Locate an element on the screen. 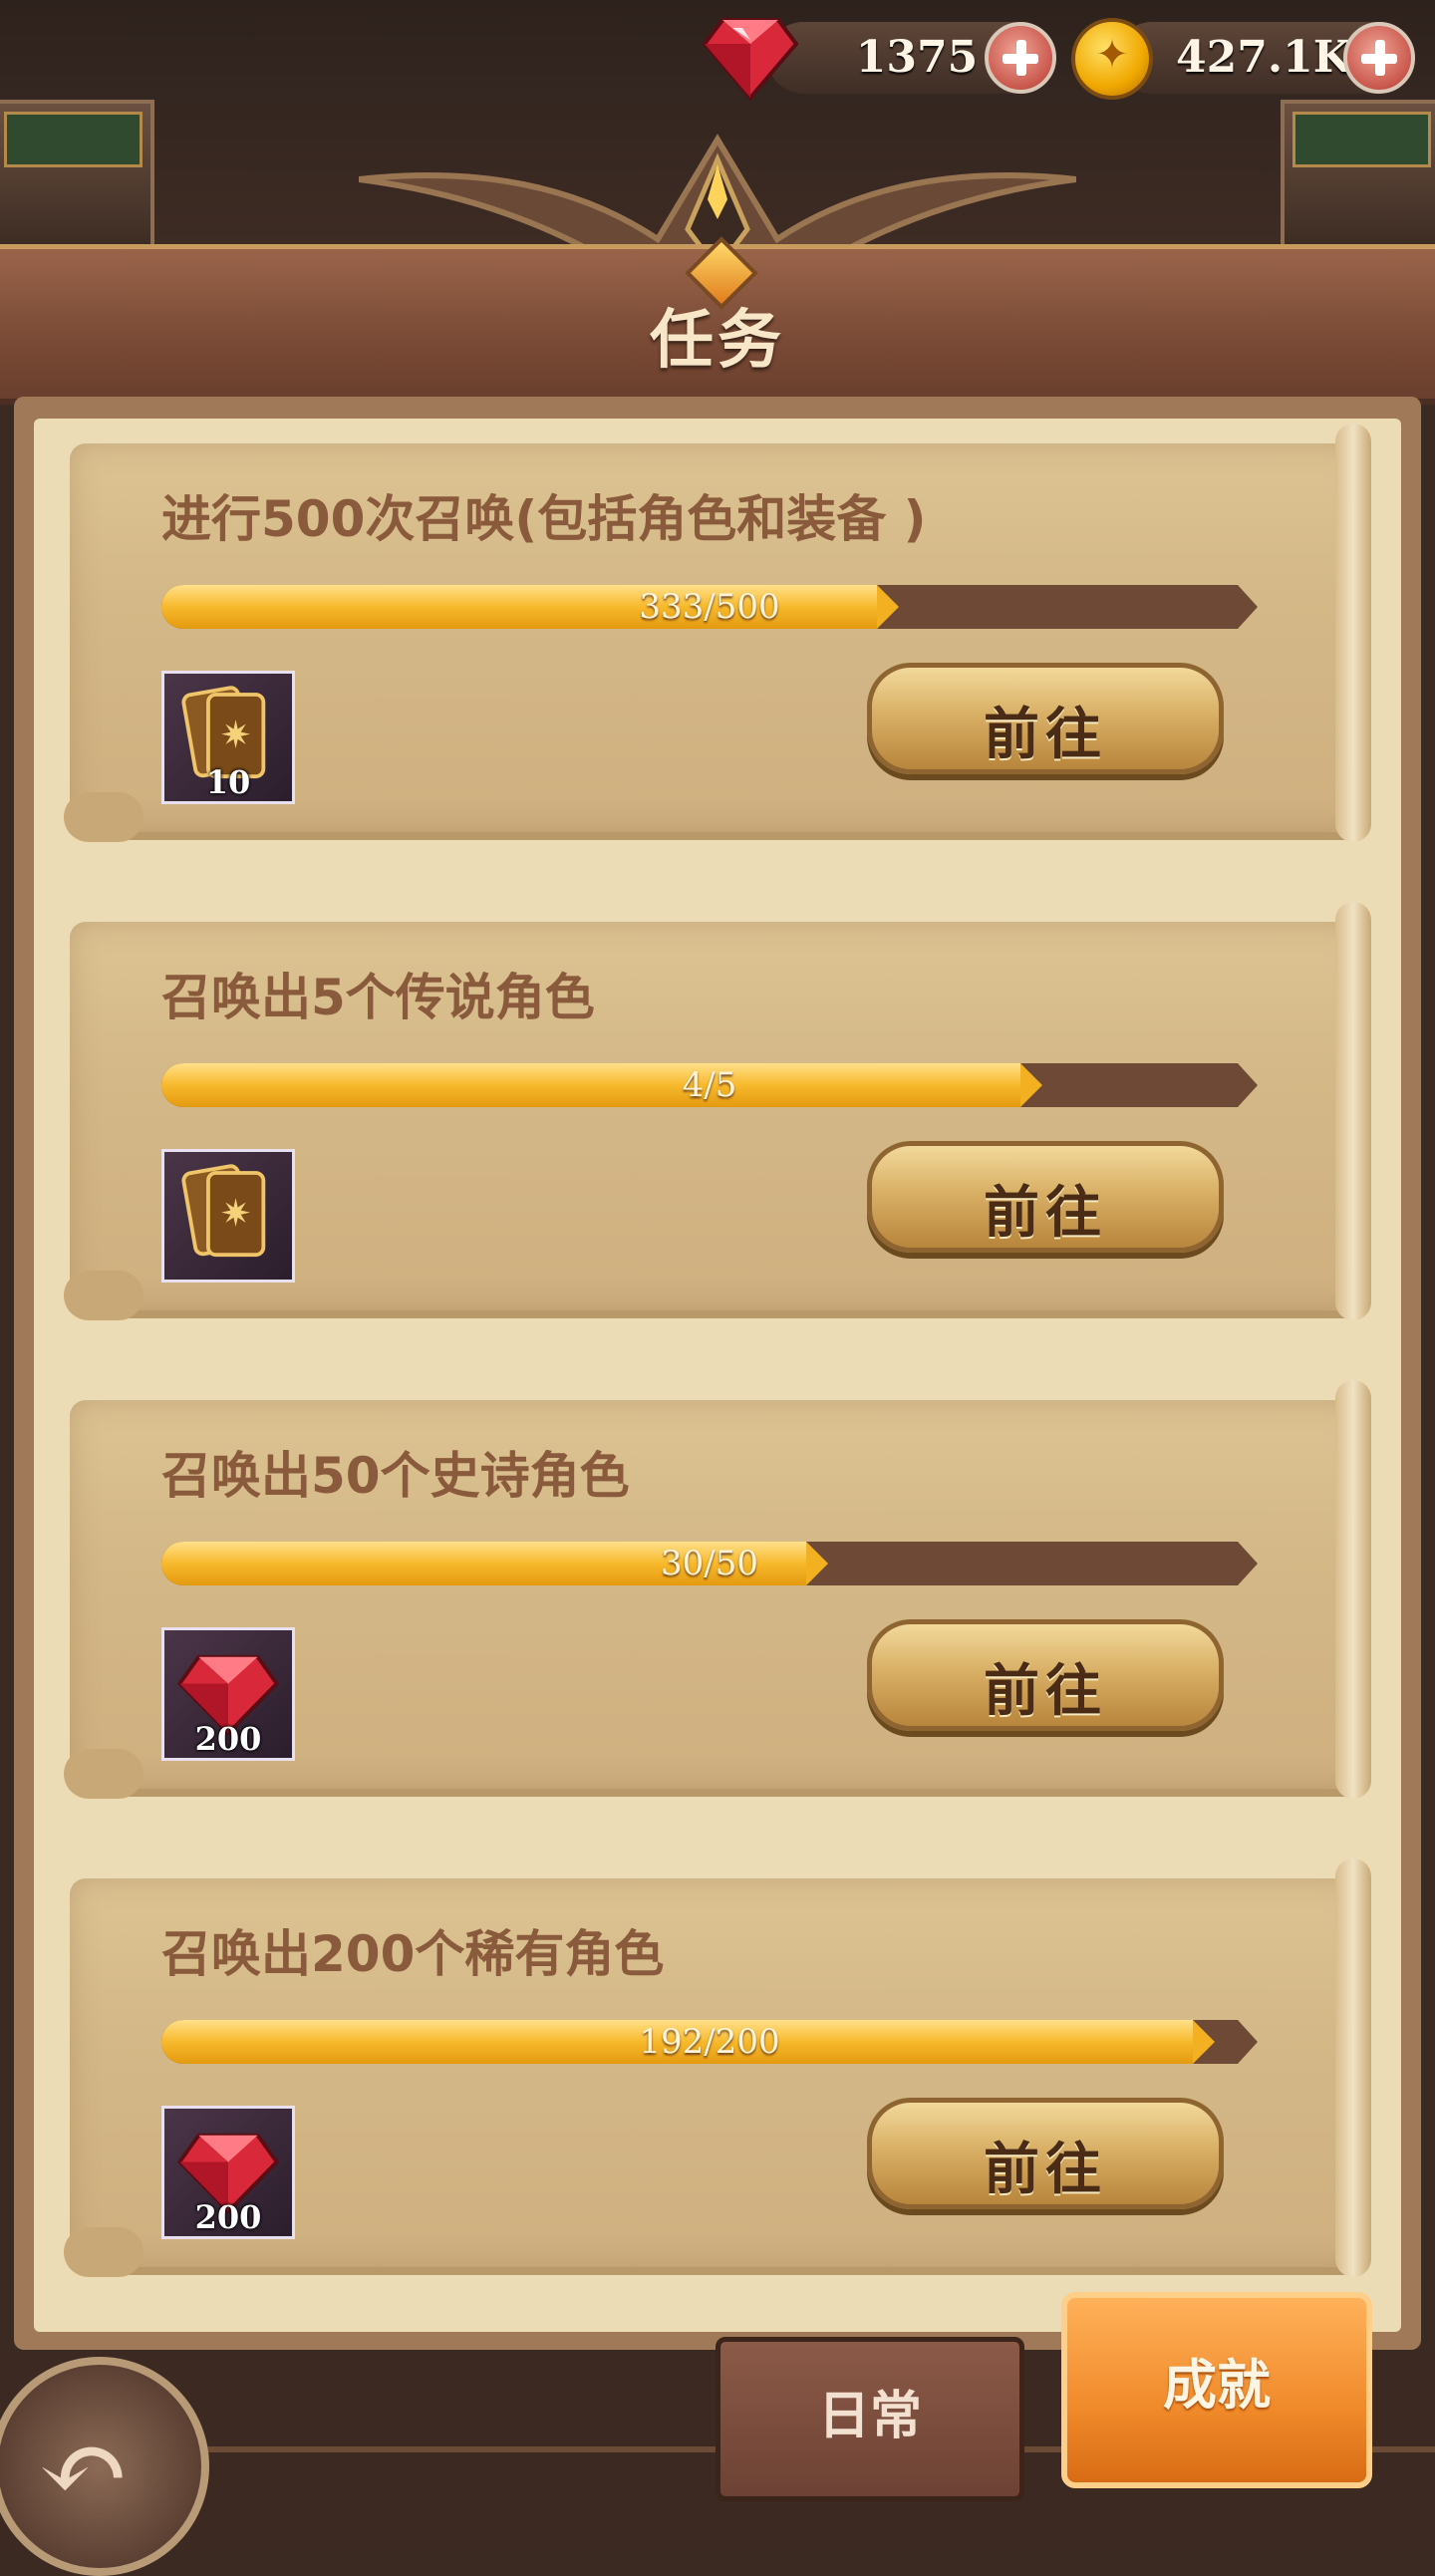  quest-title: 召唤出50个史诗角色 is located at coordinates (395, 1476).